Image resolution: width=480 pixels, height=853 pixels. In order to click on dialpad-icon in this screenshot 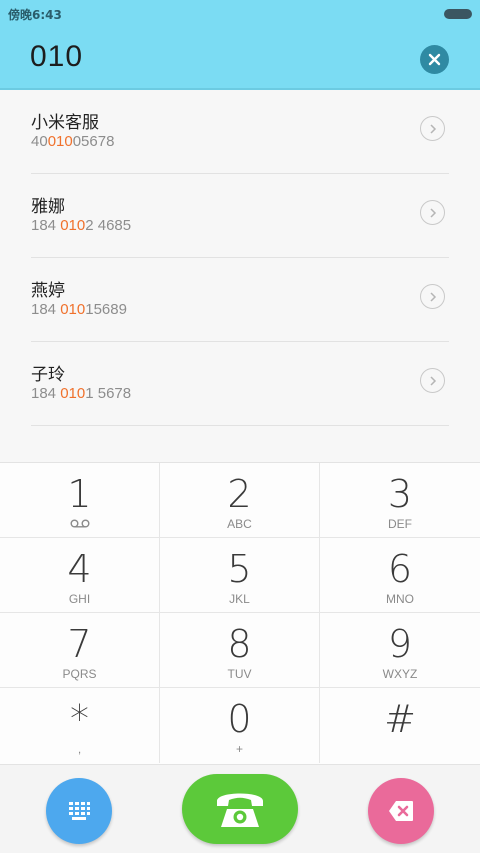, I will do `click(79, 811)`.